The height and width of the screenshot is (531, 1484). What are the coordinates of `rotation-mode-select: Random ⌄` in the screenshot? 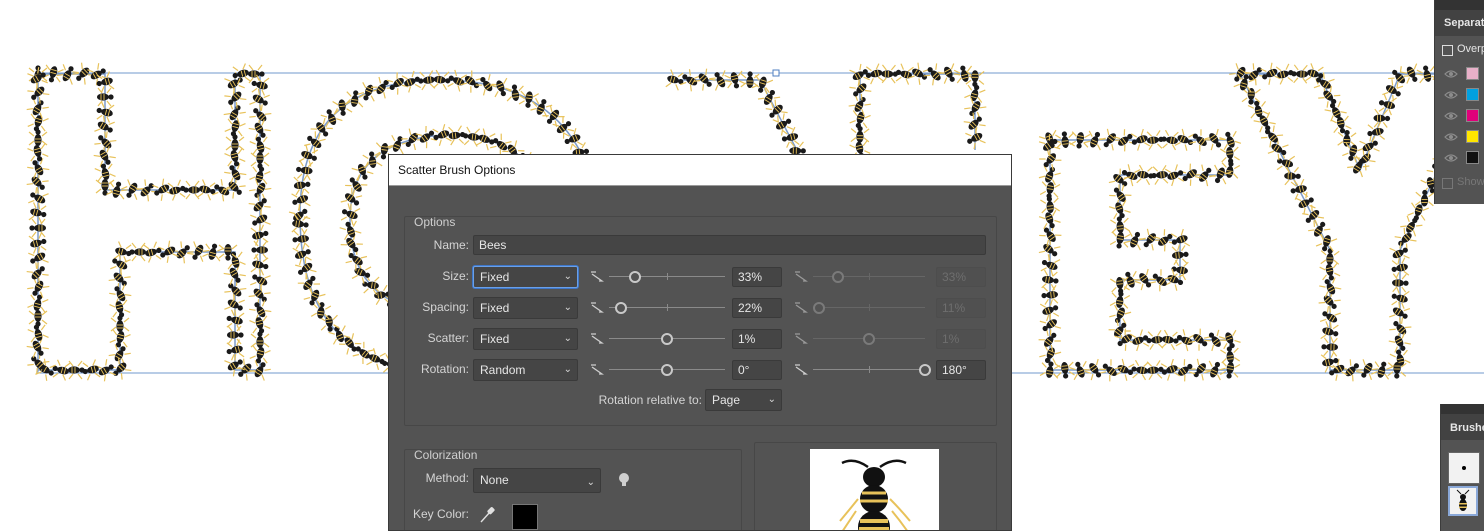 It's located at (525, 370).